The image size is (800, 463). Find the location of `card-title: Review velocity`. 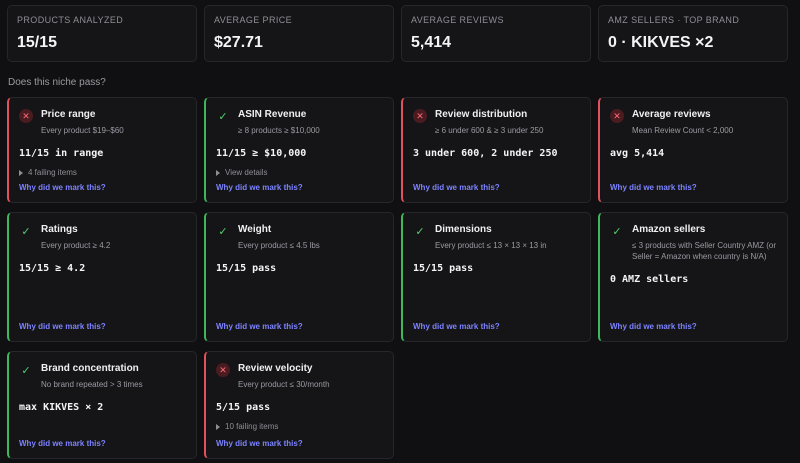

card-title: Review velocity is located at coordinates (275, 368).